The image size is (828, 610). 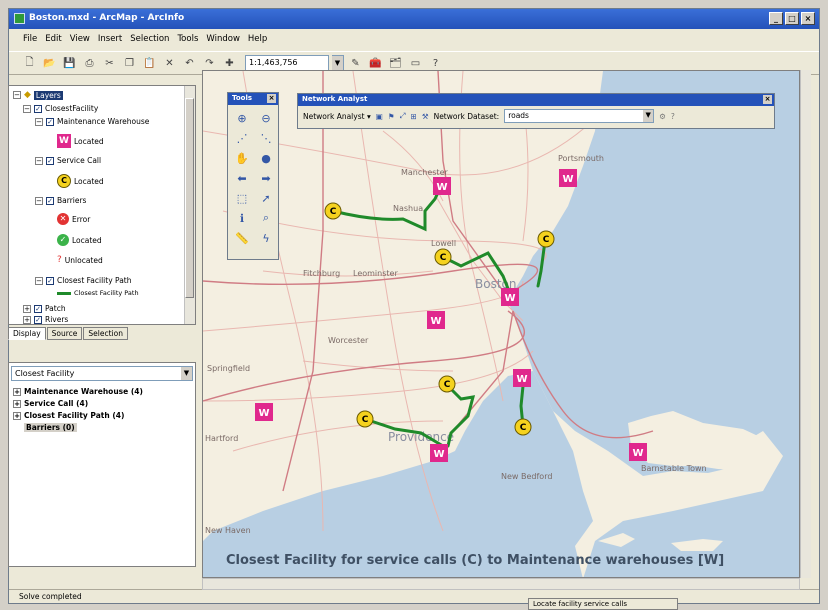 What do you see at coordinates (435, 63) in the screenshot?
I see `whats-this-icon: ?` at bounding box center [435, 63].